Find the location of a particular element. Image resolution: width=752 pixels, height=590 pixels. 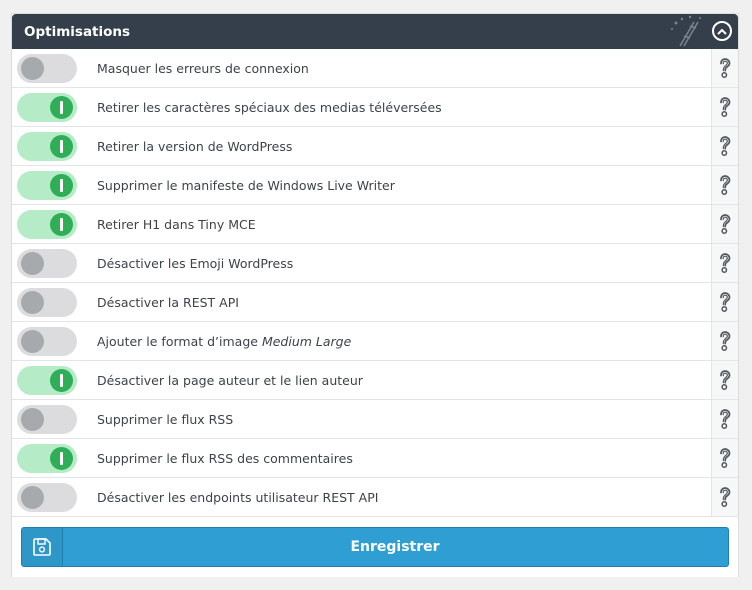

option-label-text: Supprimer le flux RSS is located at coordinates (165, 419).